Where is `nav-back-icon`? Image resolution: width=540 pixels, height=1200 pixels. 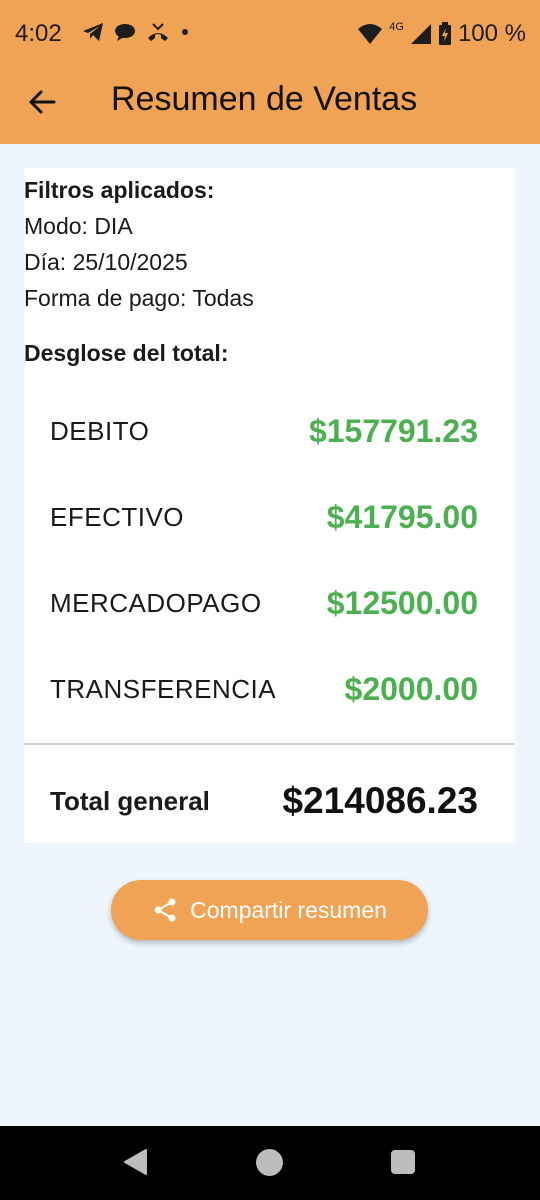
nav-back-icon is located at coordinates (135, 1162).